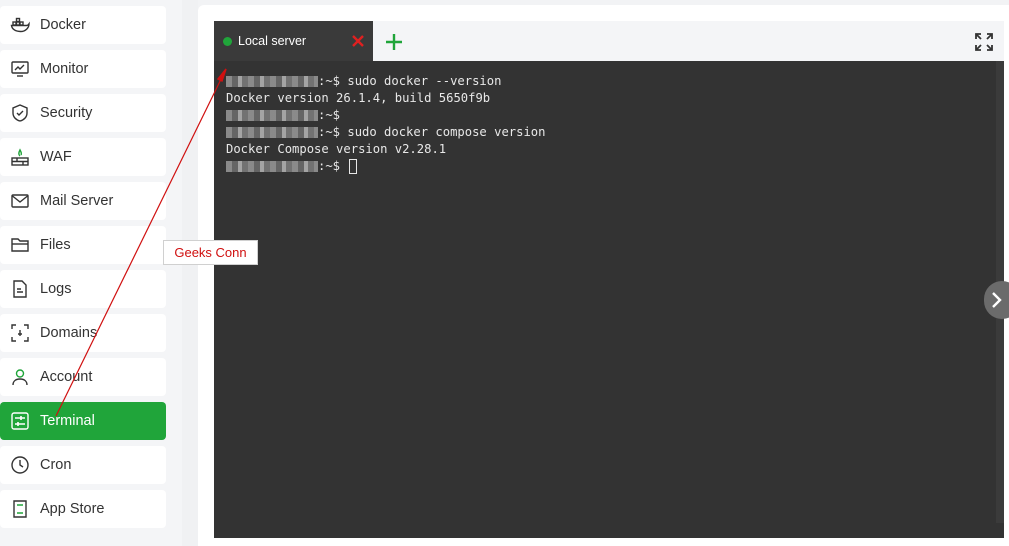 This screenshot has height=546, width=1009. What do you see at coordinates (227, 41) in the screenshot?
I see `status-dot-icon` at bounding box center [227, 41].